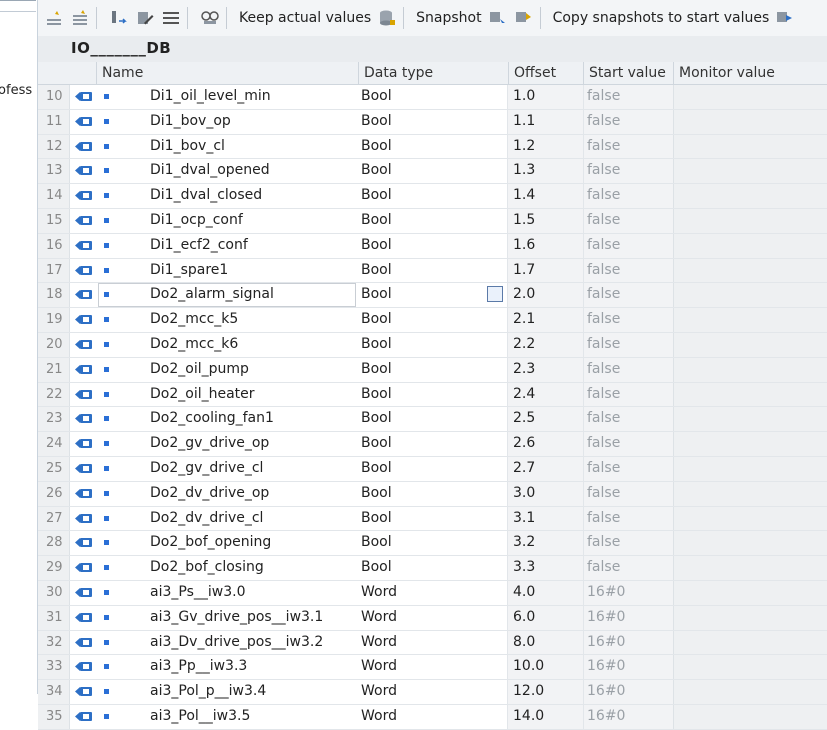  What do you see at coordinates (432, 171) in the screenshot?
I see `table-row: 13 Di1_dval_opened Bool 1.3 false` at bounding box center [432, 171].